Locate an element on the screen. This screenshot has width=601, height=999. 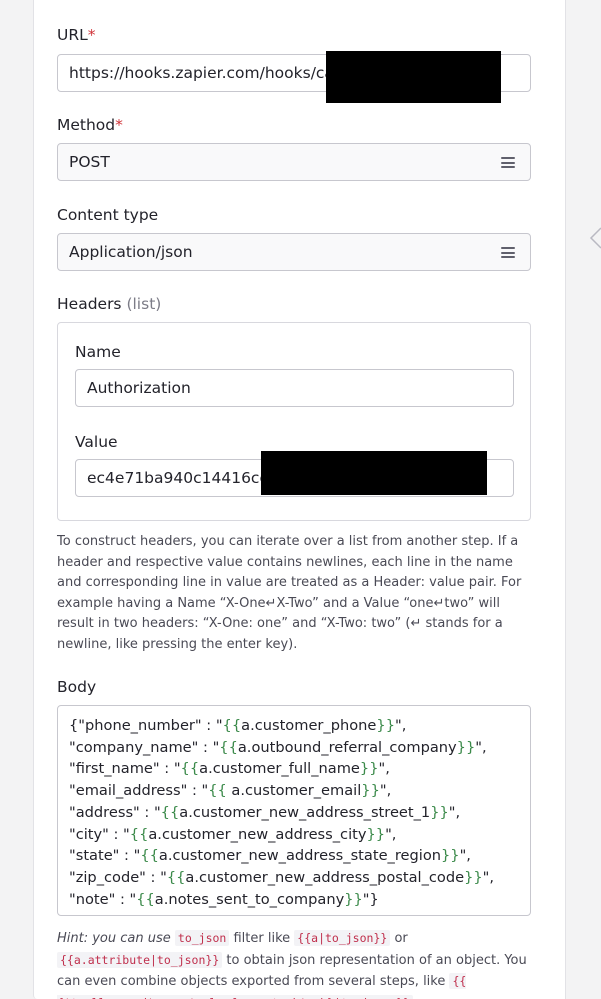
header-name-value: Authorization is located at coordinates (139, 388).